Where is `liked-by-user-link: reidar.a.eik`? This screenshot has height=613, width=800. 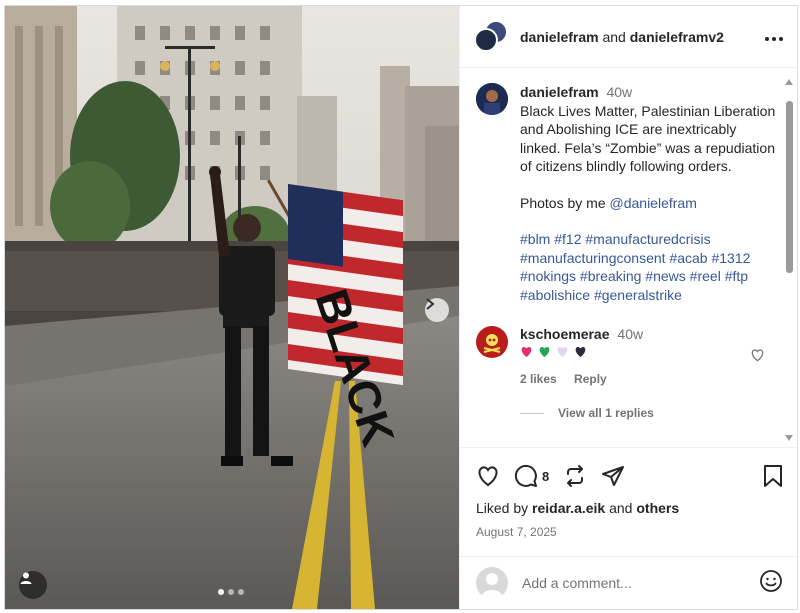
liked-by-user-link: reidar.a.eik is located at coordinates (568, 508).